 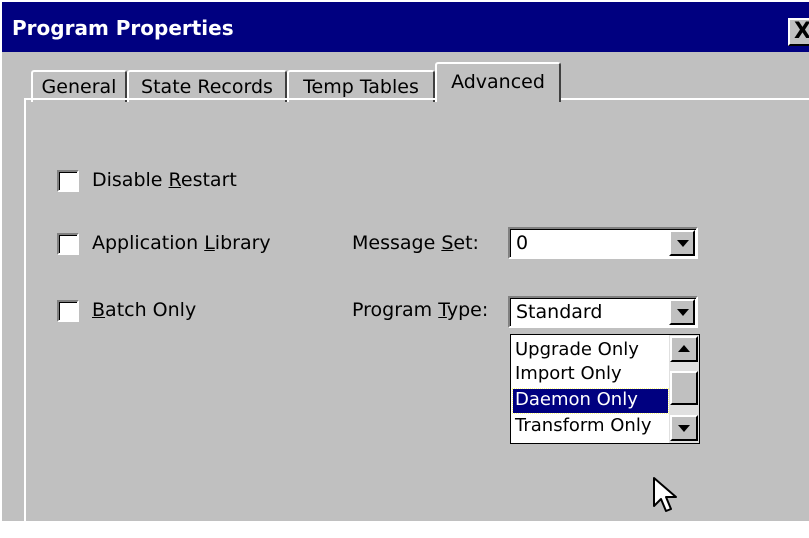 I want to click on dropdown-scrollbar, so click(x=684, y=389).